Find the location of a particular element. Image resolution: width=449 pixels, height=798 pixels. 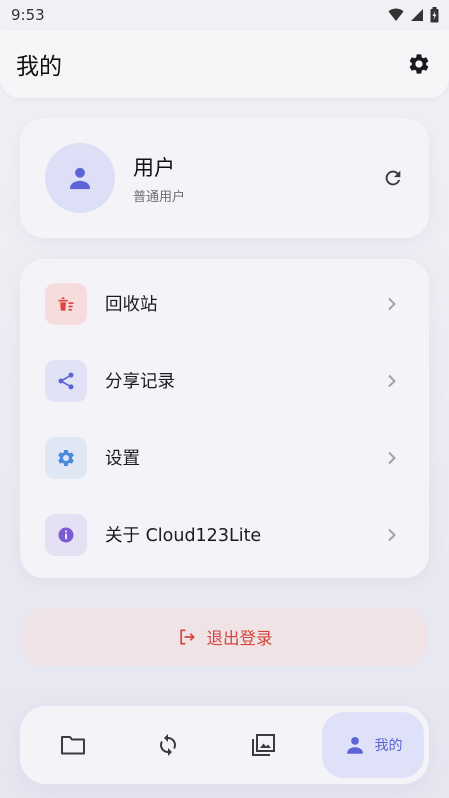

logout-icon is located at coordinates (187, 637).